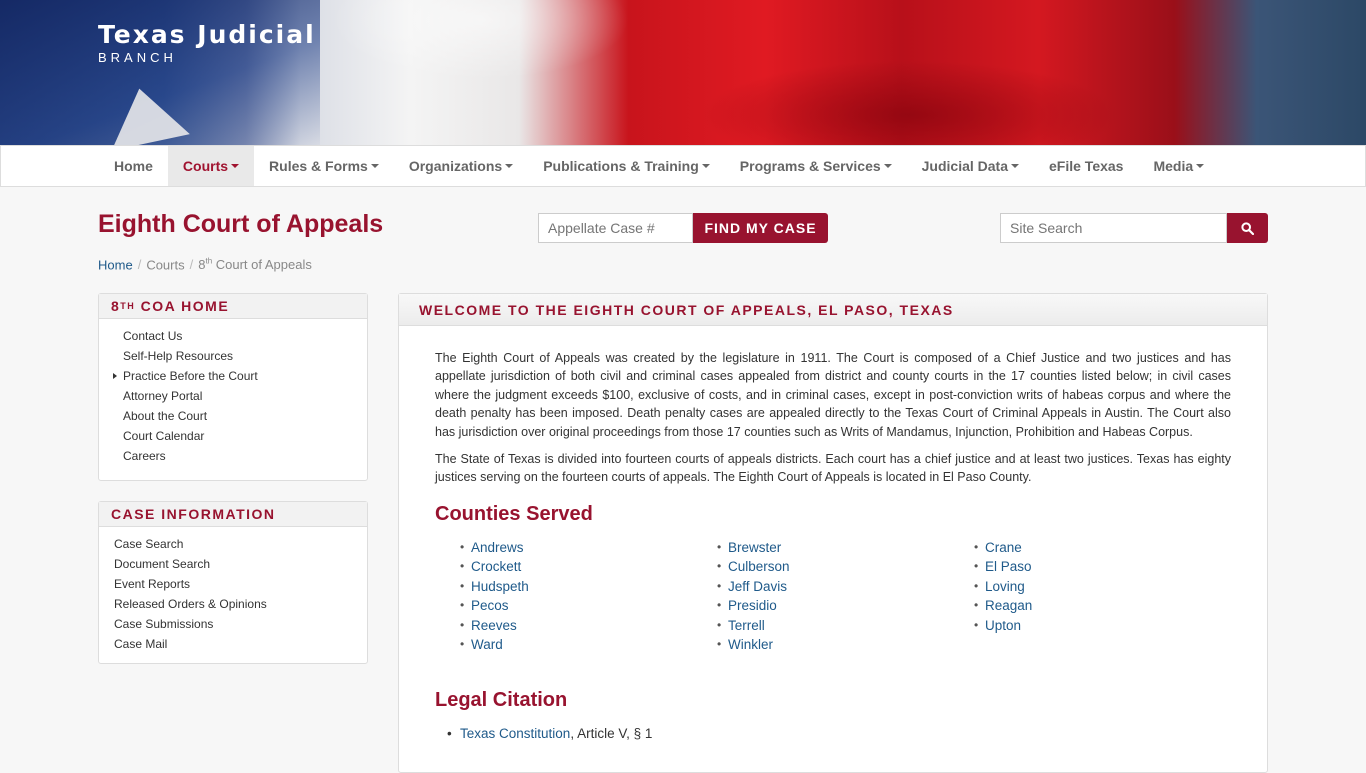  I want to click on sidebar-item-label: About the Court, so click(165, 416).